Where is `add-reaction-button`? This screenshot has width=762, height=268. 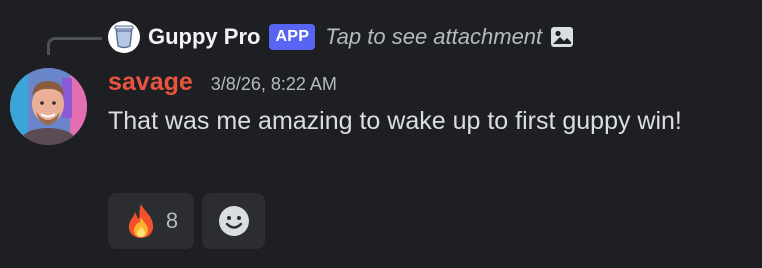
add-reaction-button is located at coordinates (233, 221).